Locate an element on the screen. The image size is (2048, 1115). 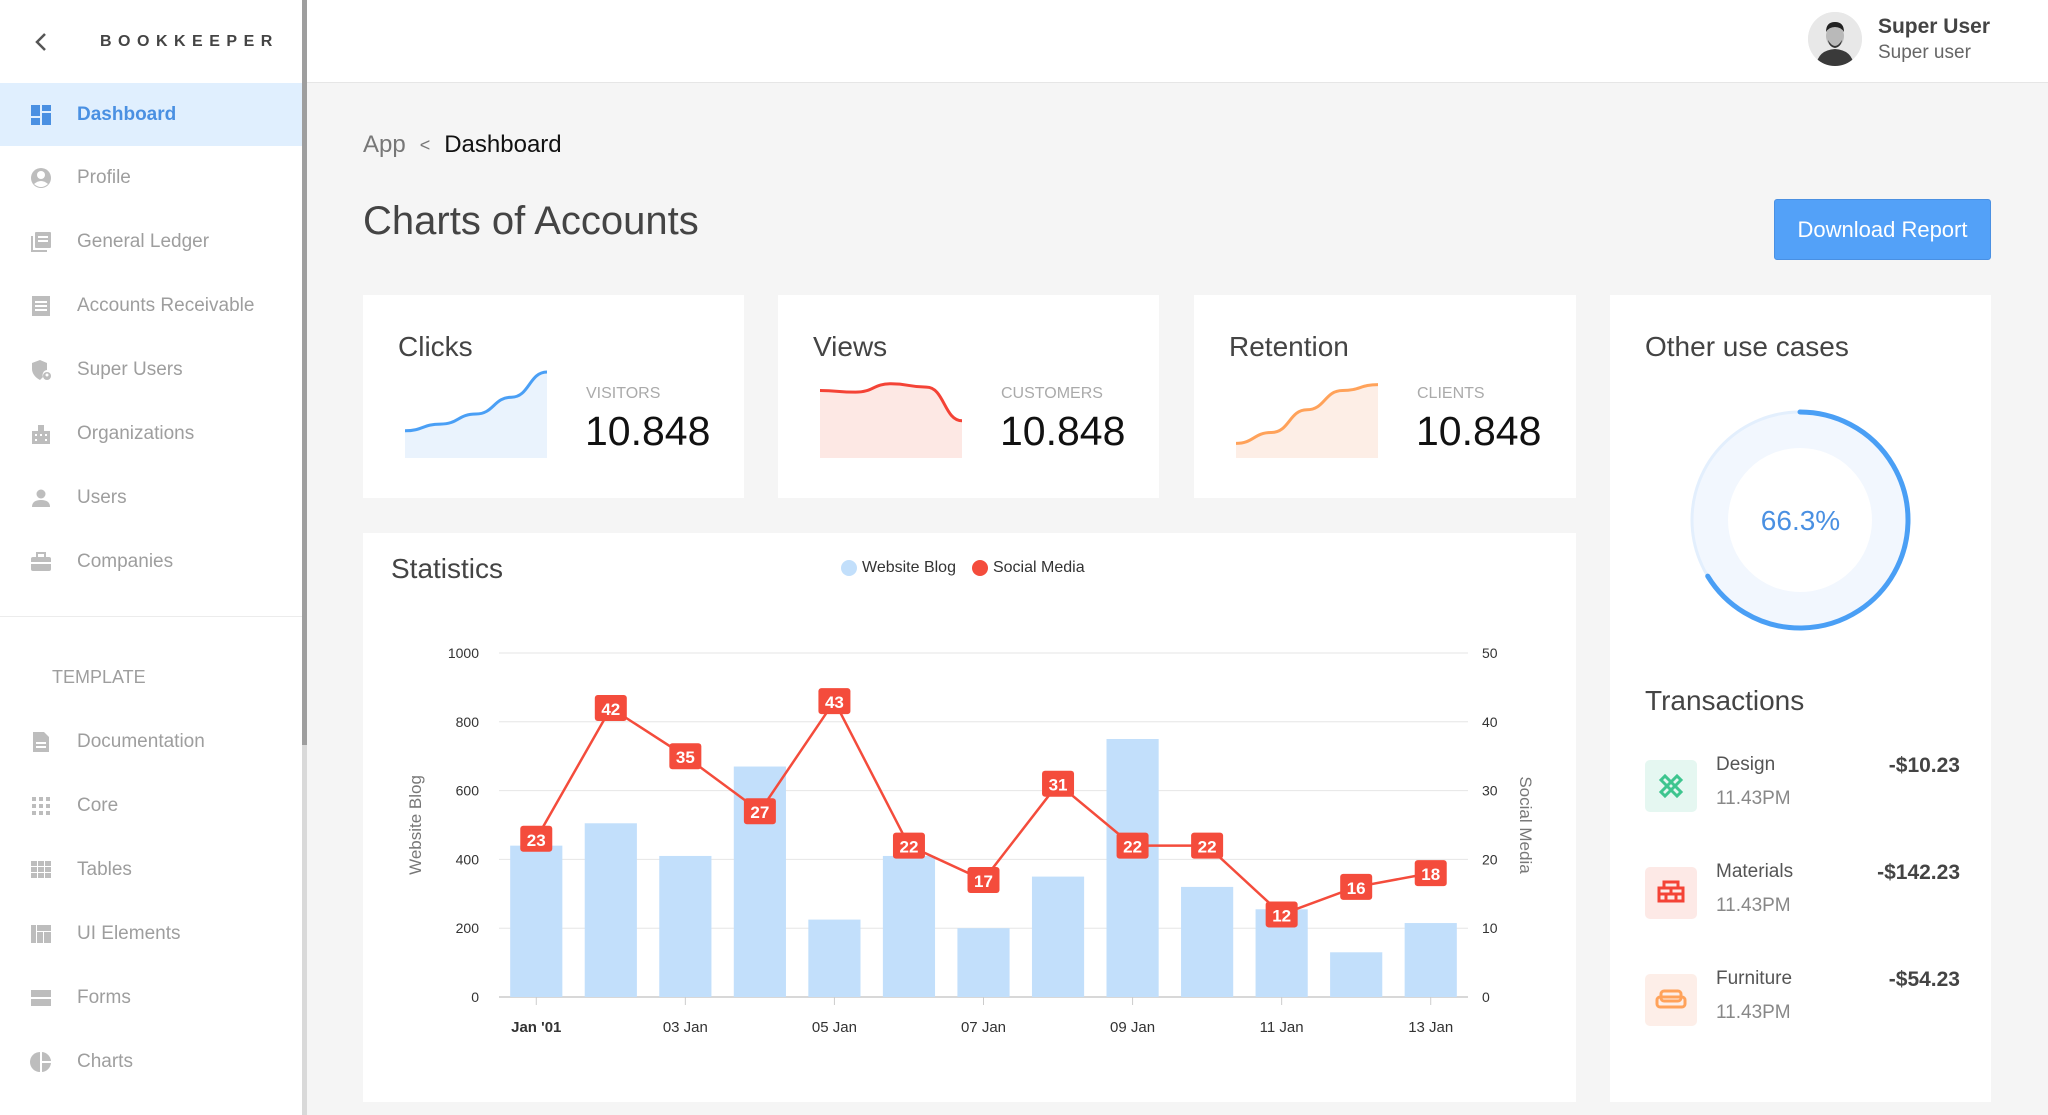
x-tick-label: 03 Jan is located at coordinates (685, 1027).